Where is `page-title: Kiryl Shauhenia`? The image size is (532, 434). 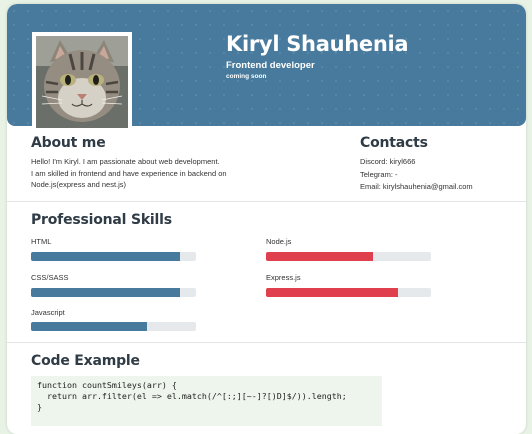 page-title: Kiryl Shauhenia is located at coordinates (317, 44).